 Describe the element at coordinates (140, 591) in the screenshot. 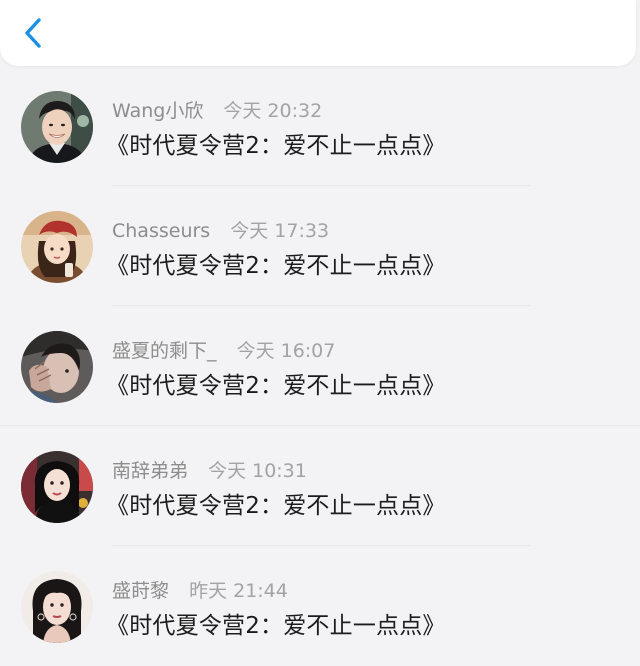

I see `username: 盛莳黎` at that location.